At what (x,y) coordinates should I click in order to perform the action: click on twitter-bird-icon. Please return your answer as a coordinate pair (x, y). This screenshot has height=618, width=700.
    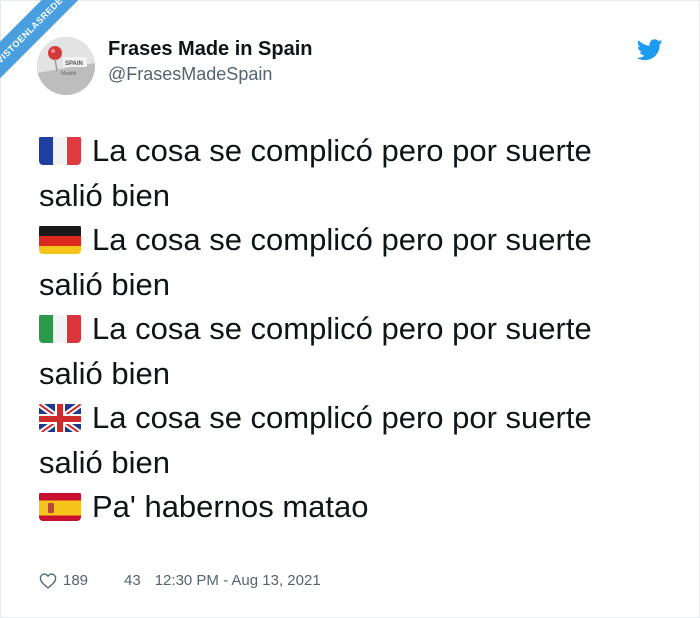
    Looking at the image, I should click on (649, 50).